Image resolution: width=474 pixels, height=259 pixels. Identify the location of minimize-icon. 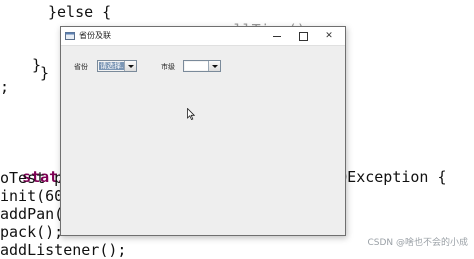
(277, 36).